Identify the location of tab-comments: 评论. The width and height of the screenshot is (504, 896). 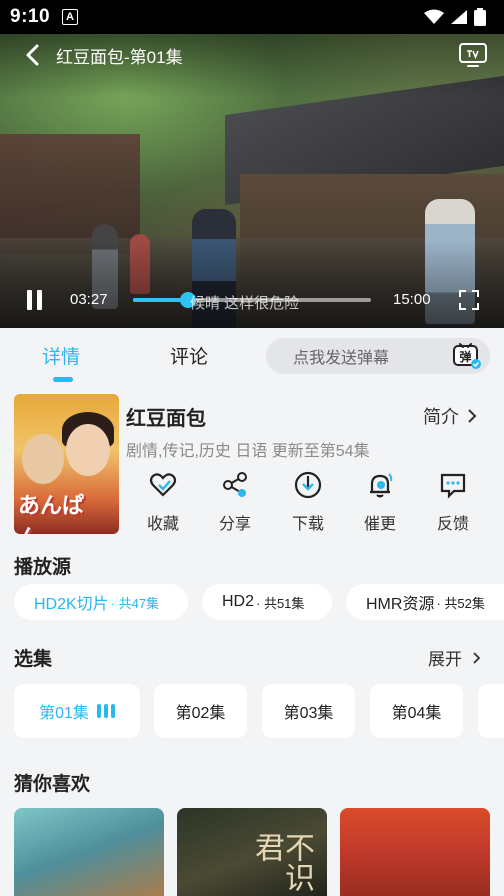
(189, 355).